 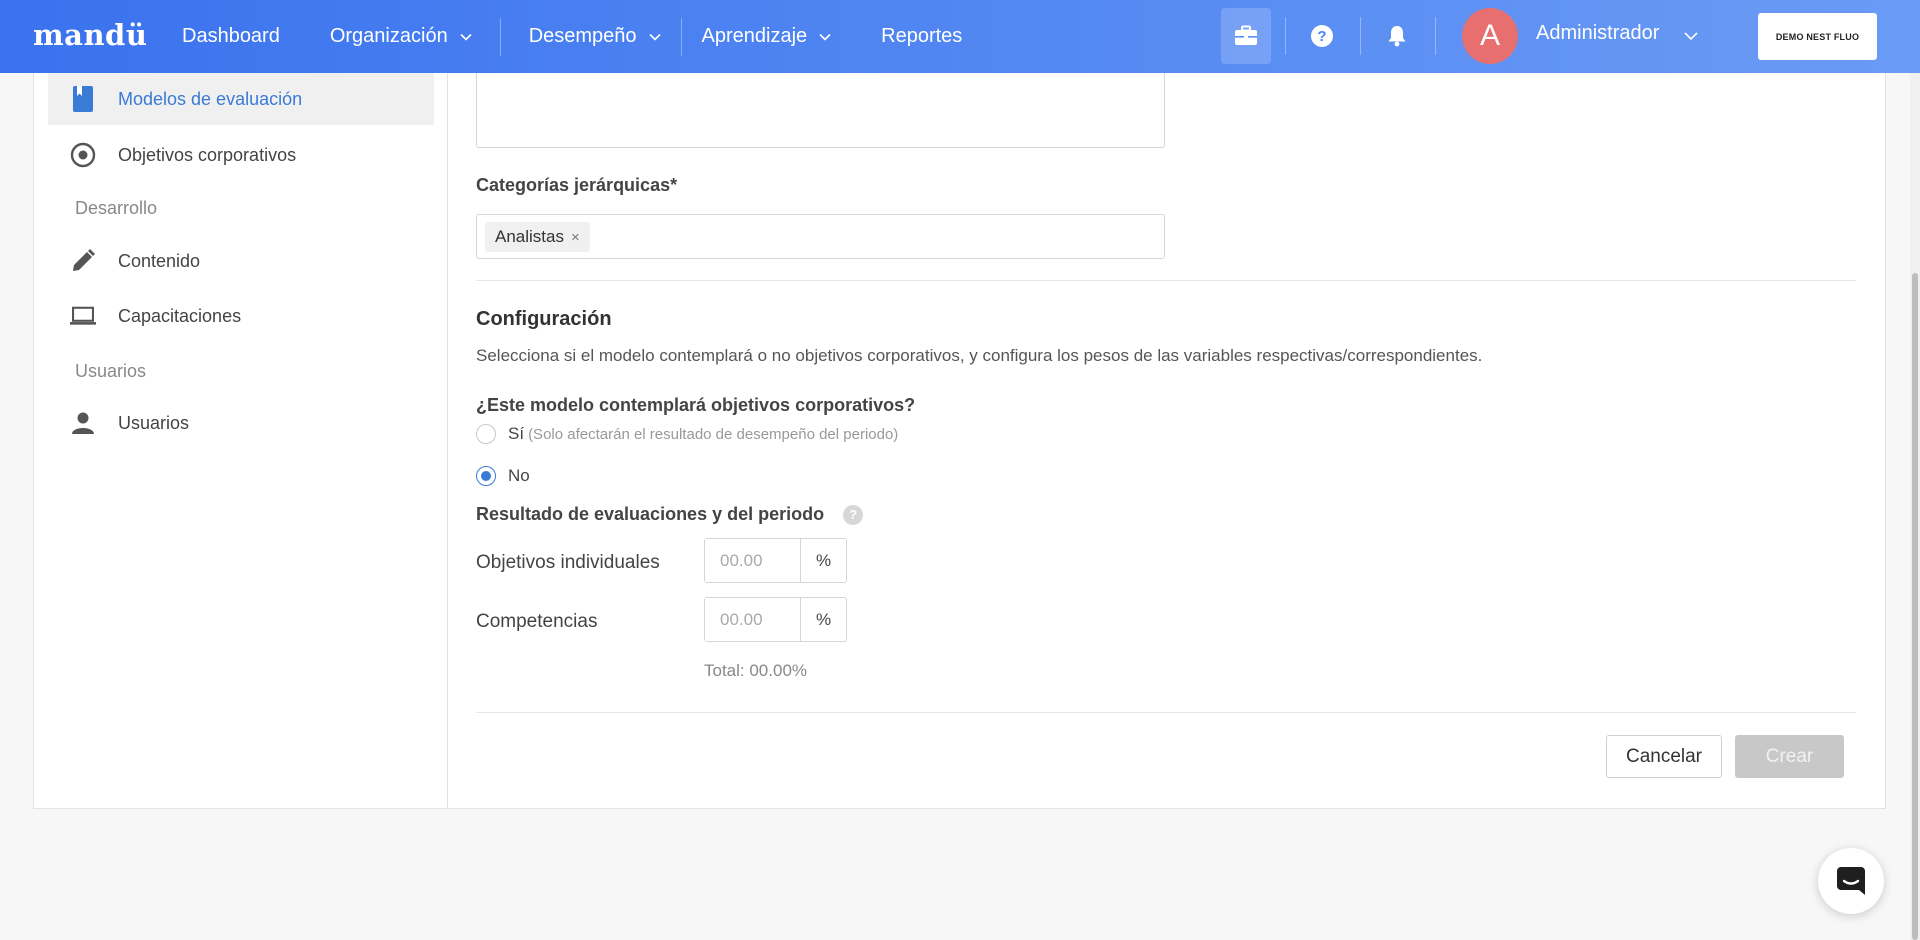 I want to click on sidebar-item-label: Objetivos corporativos, so click(x=207, y=154).